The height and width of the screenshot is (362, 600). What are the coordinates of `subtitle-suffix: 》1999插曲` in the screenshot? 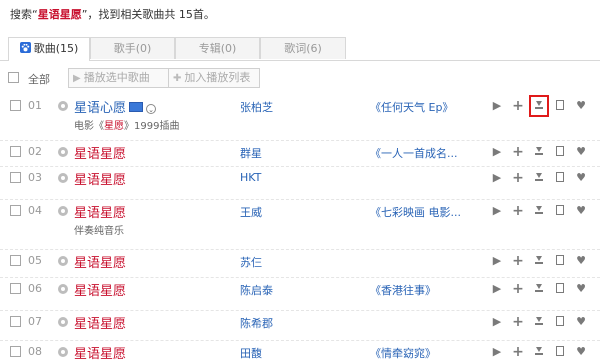 It's located at (152, 126).